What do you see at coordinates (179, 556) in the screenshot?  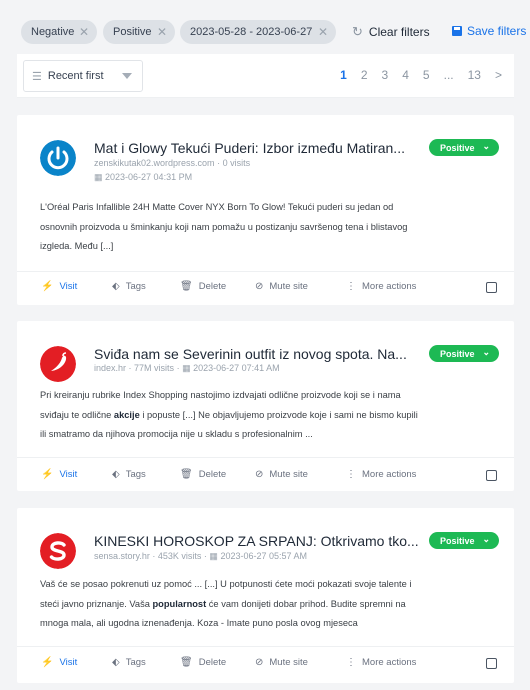 I see `visits-count: 453K visits` at bounding box center [179, 556].